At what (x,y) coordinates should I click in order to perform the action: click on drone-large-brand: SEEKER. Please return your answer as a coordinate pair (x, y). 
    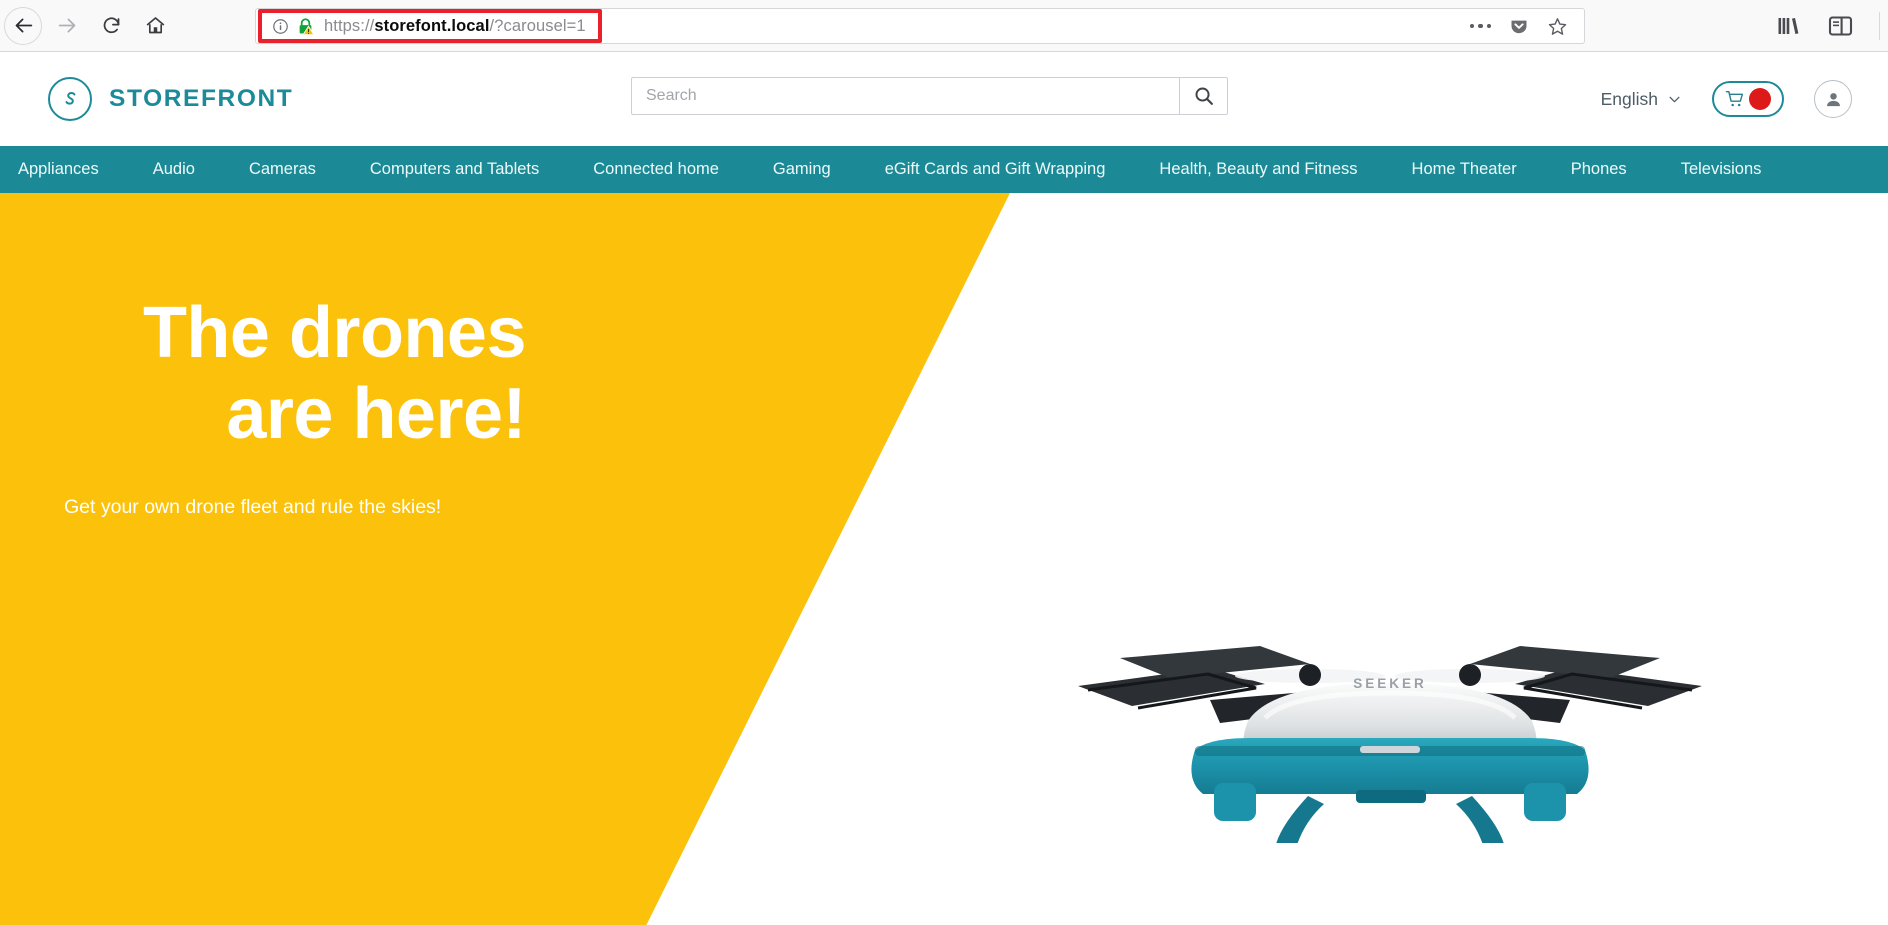
    Looking at the image, I should click on (1390, 683).